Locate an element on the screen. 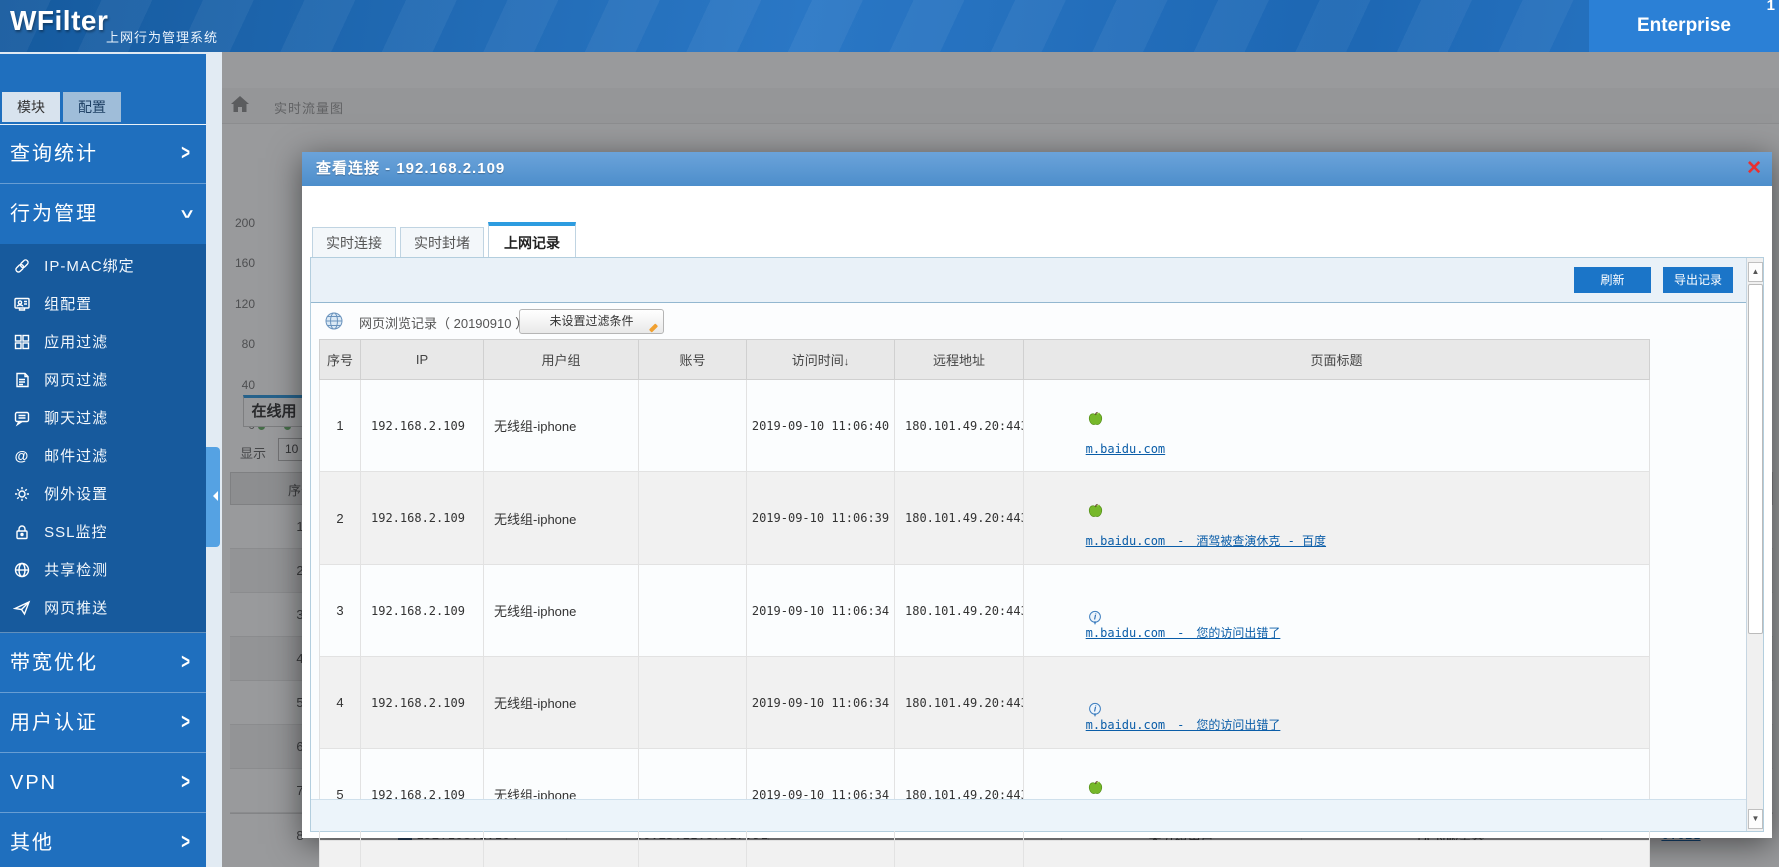 The width and height of the screenshot is (1779, 867). header-page-title: 页面标题 is located at coordinates (1336, 359).